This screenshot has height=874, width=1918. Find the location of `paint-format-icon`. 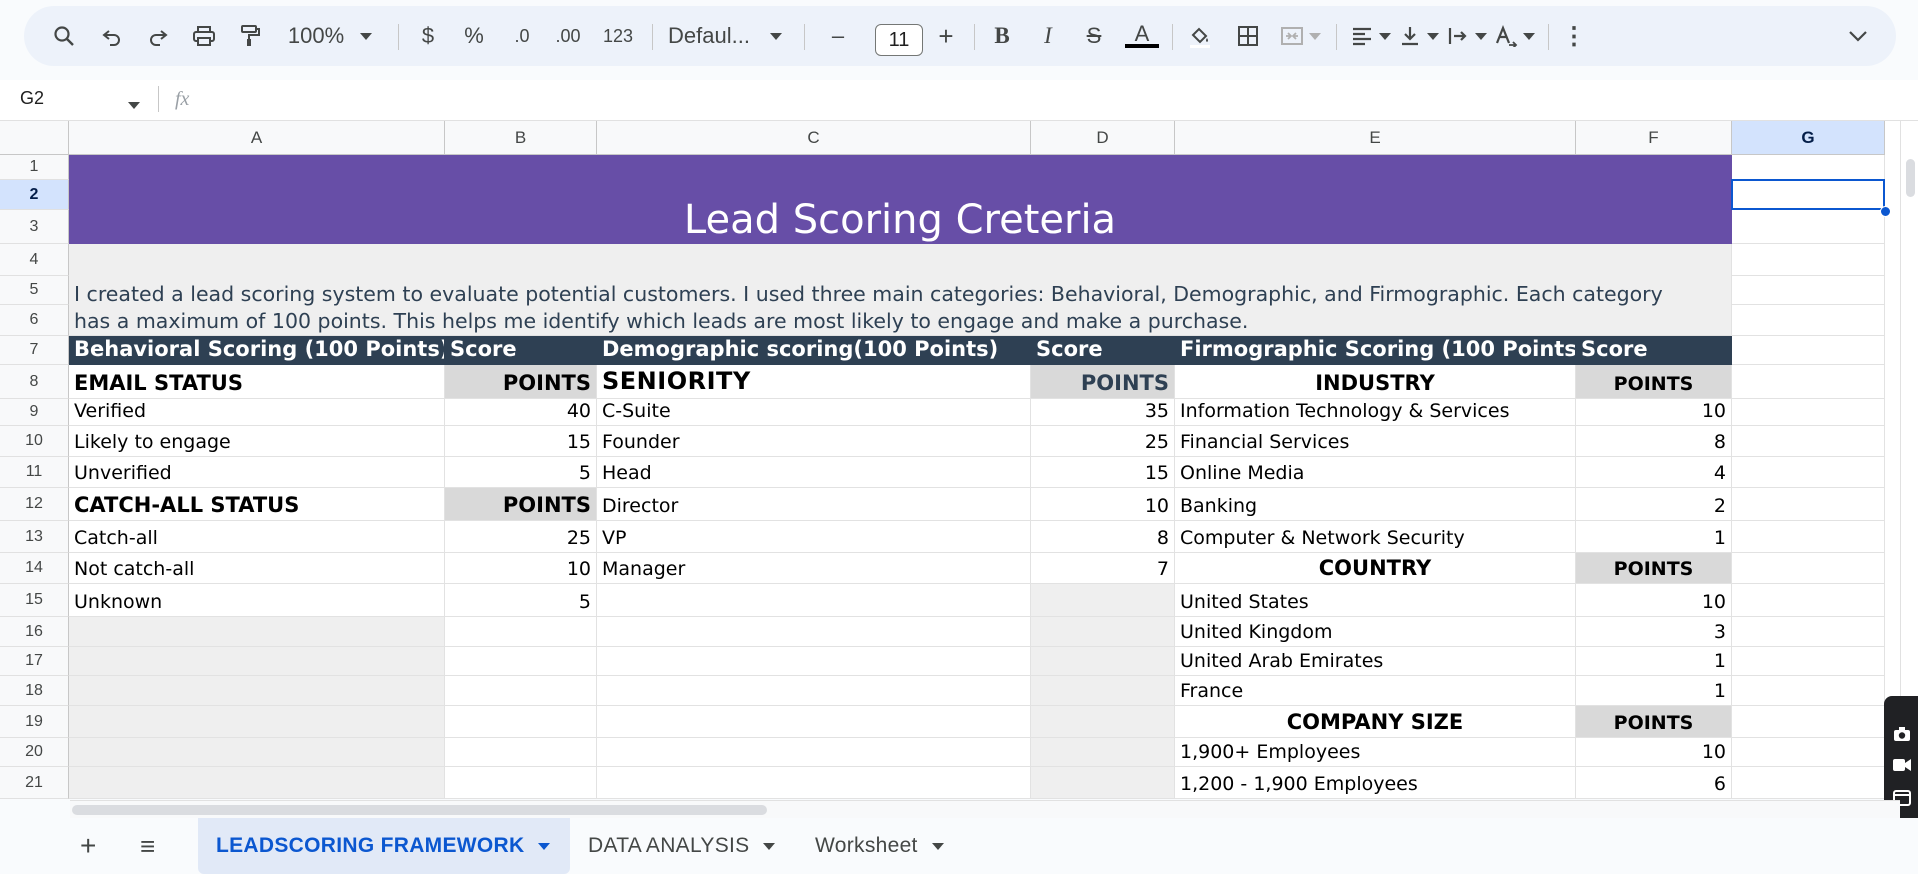

paint-format-icon is located at coordinates (250, 36).